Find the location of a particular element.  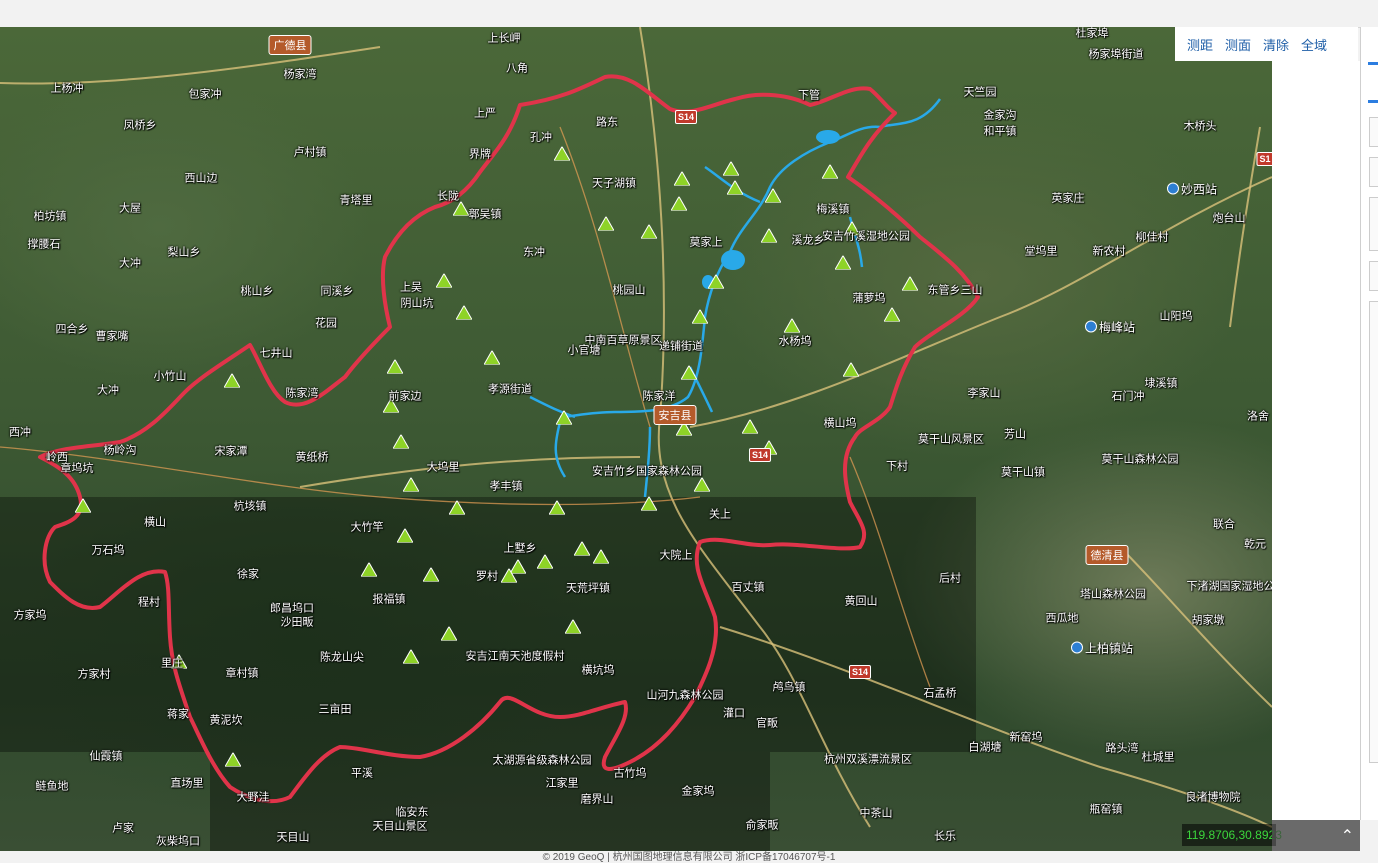

place-label: 杨家湾 is located at coordinates (300, 74).